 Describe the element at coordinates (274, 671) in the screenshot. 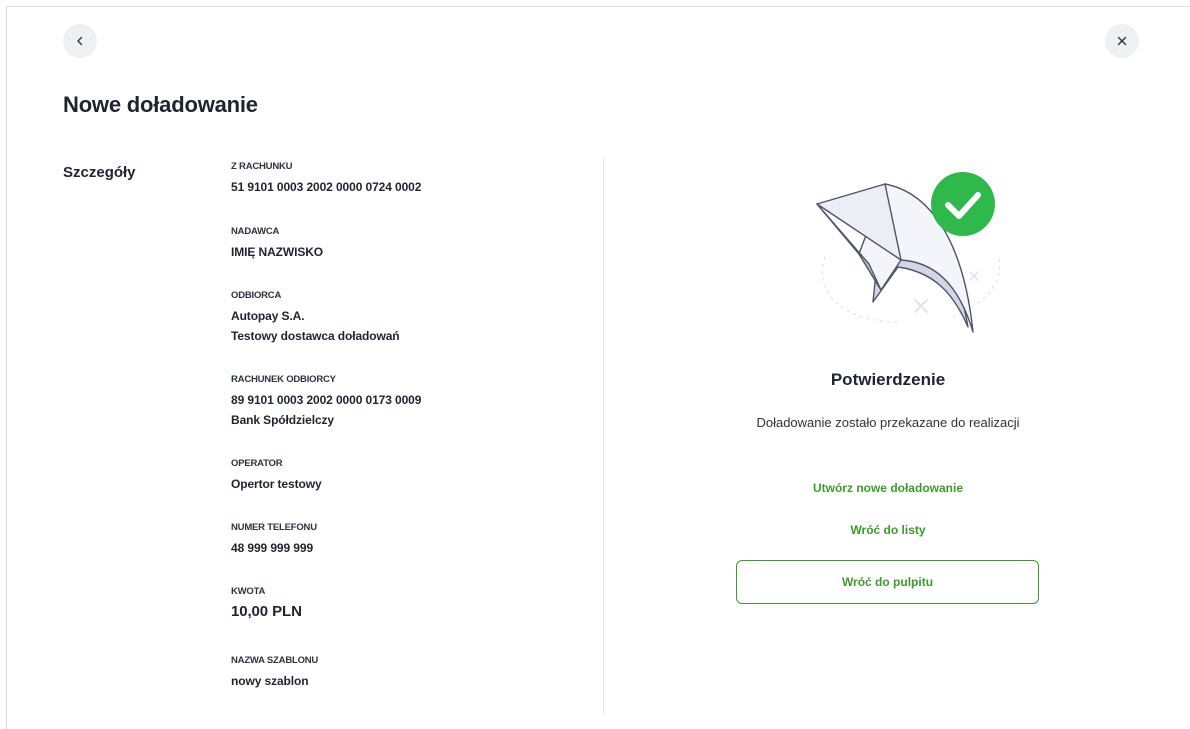

I see `field-template-name: NAZWA SZABLONU nowy szablon` at that location.